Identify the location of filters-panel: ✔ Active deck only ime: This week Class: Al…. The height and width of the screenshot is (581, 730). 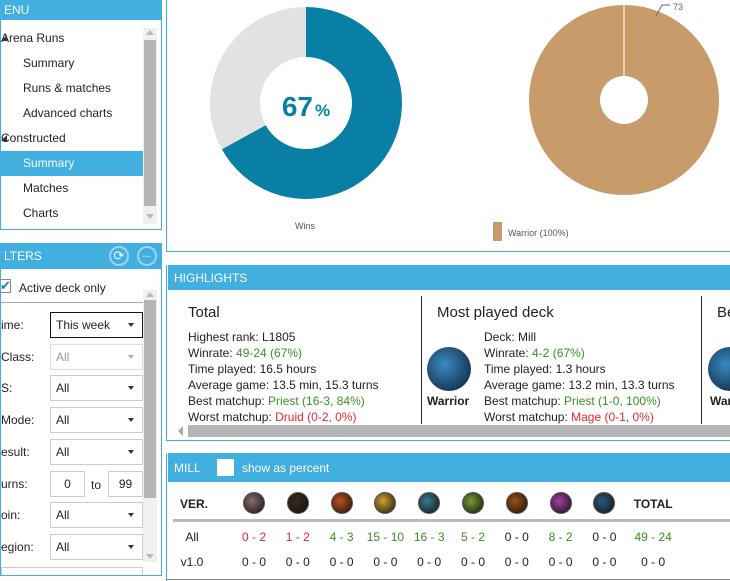
(81, 422).